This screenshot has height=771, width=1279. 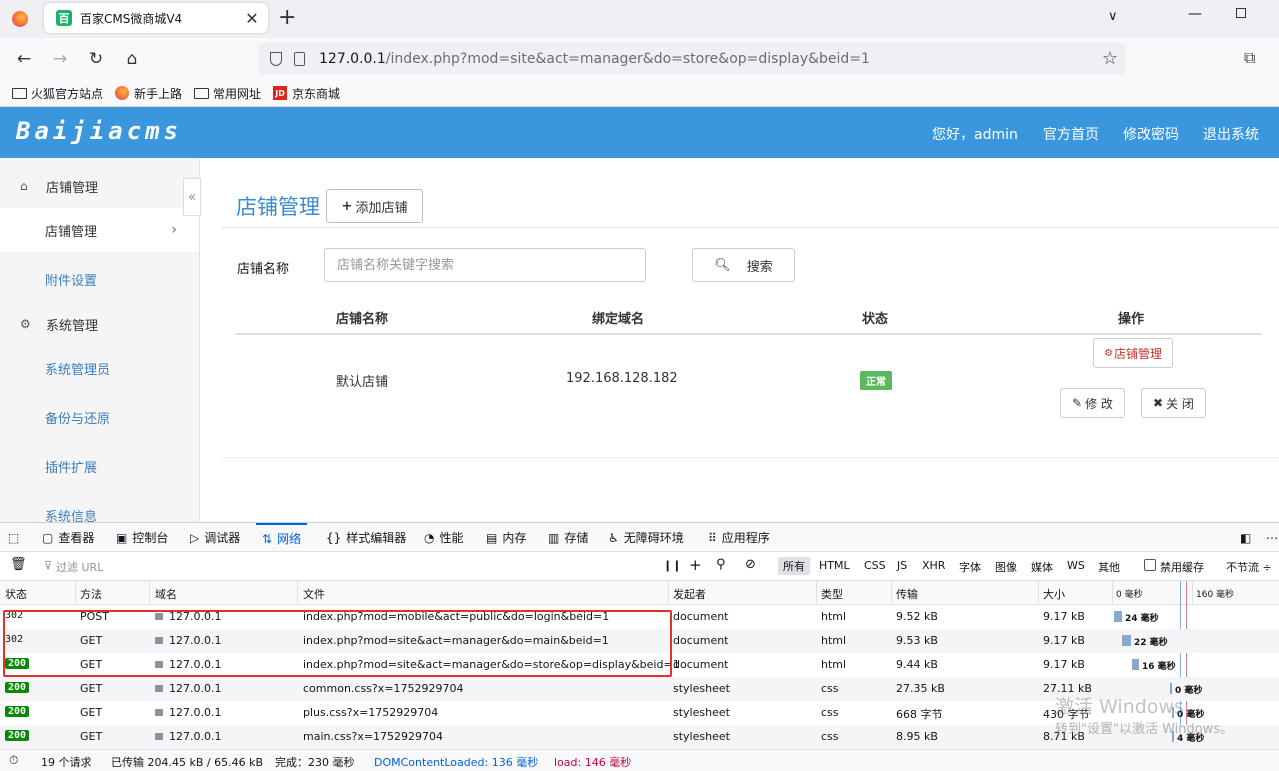 What do you see at coordinates (25, 324) in the screenshot?
I see `gears-icon: ⚙` at bounding box center [25, 324].